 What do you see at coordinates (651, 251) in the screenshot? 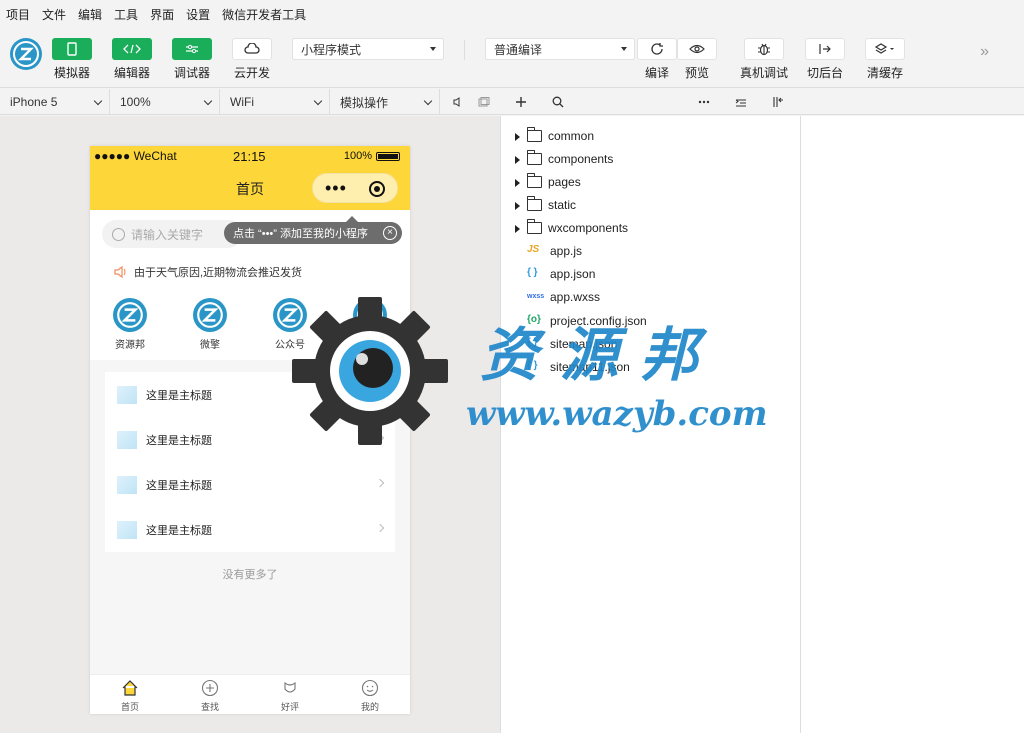
I see `file-app-js: JS app.js` at bounding box center [651, 251].